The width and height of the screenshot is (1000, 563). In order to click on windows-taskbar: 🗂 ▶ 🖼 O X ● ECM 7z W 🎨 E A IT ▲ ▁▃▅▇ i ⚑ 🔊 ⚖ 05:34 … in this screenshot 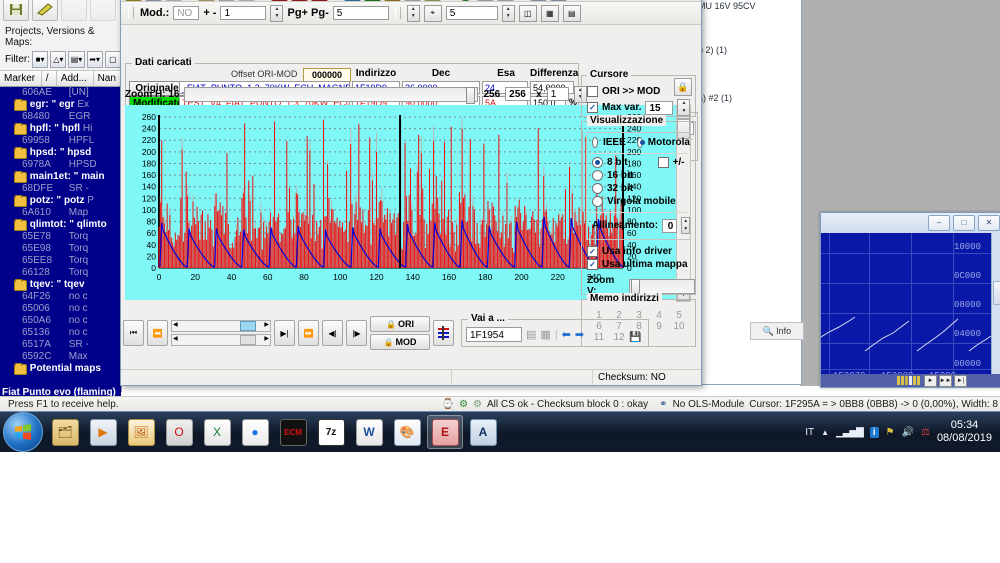, I will do `click(500, 431)`.